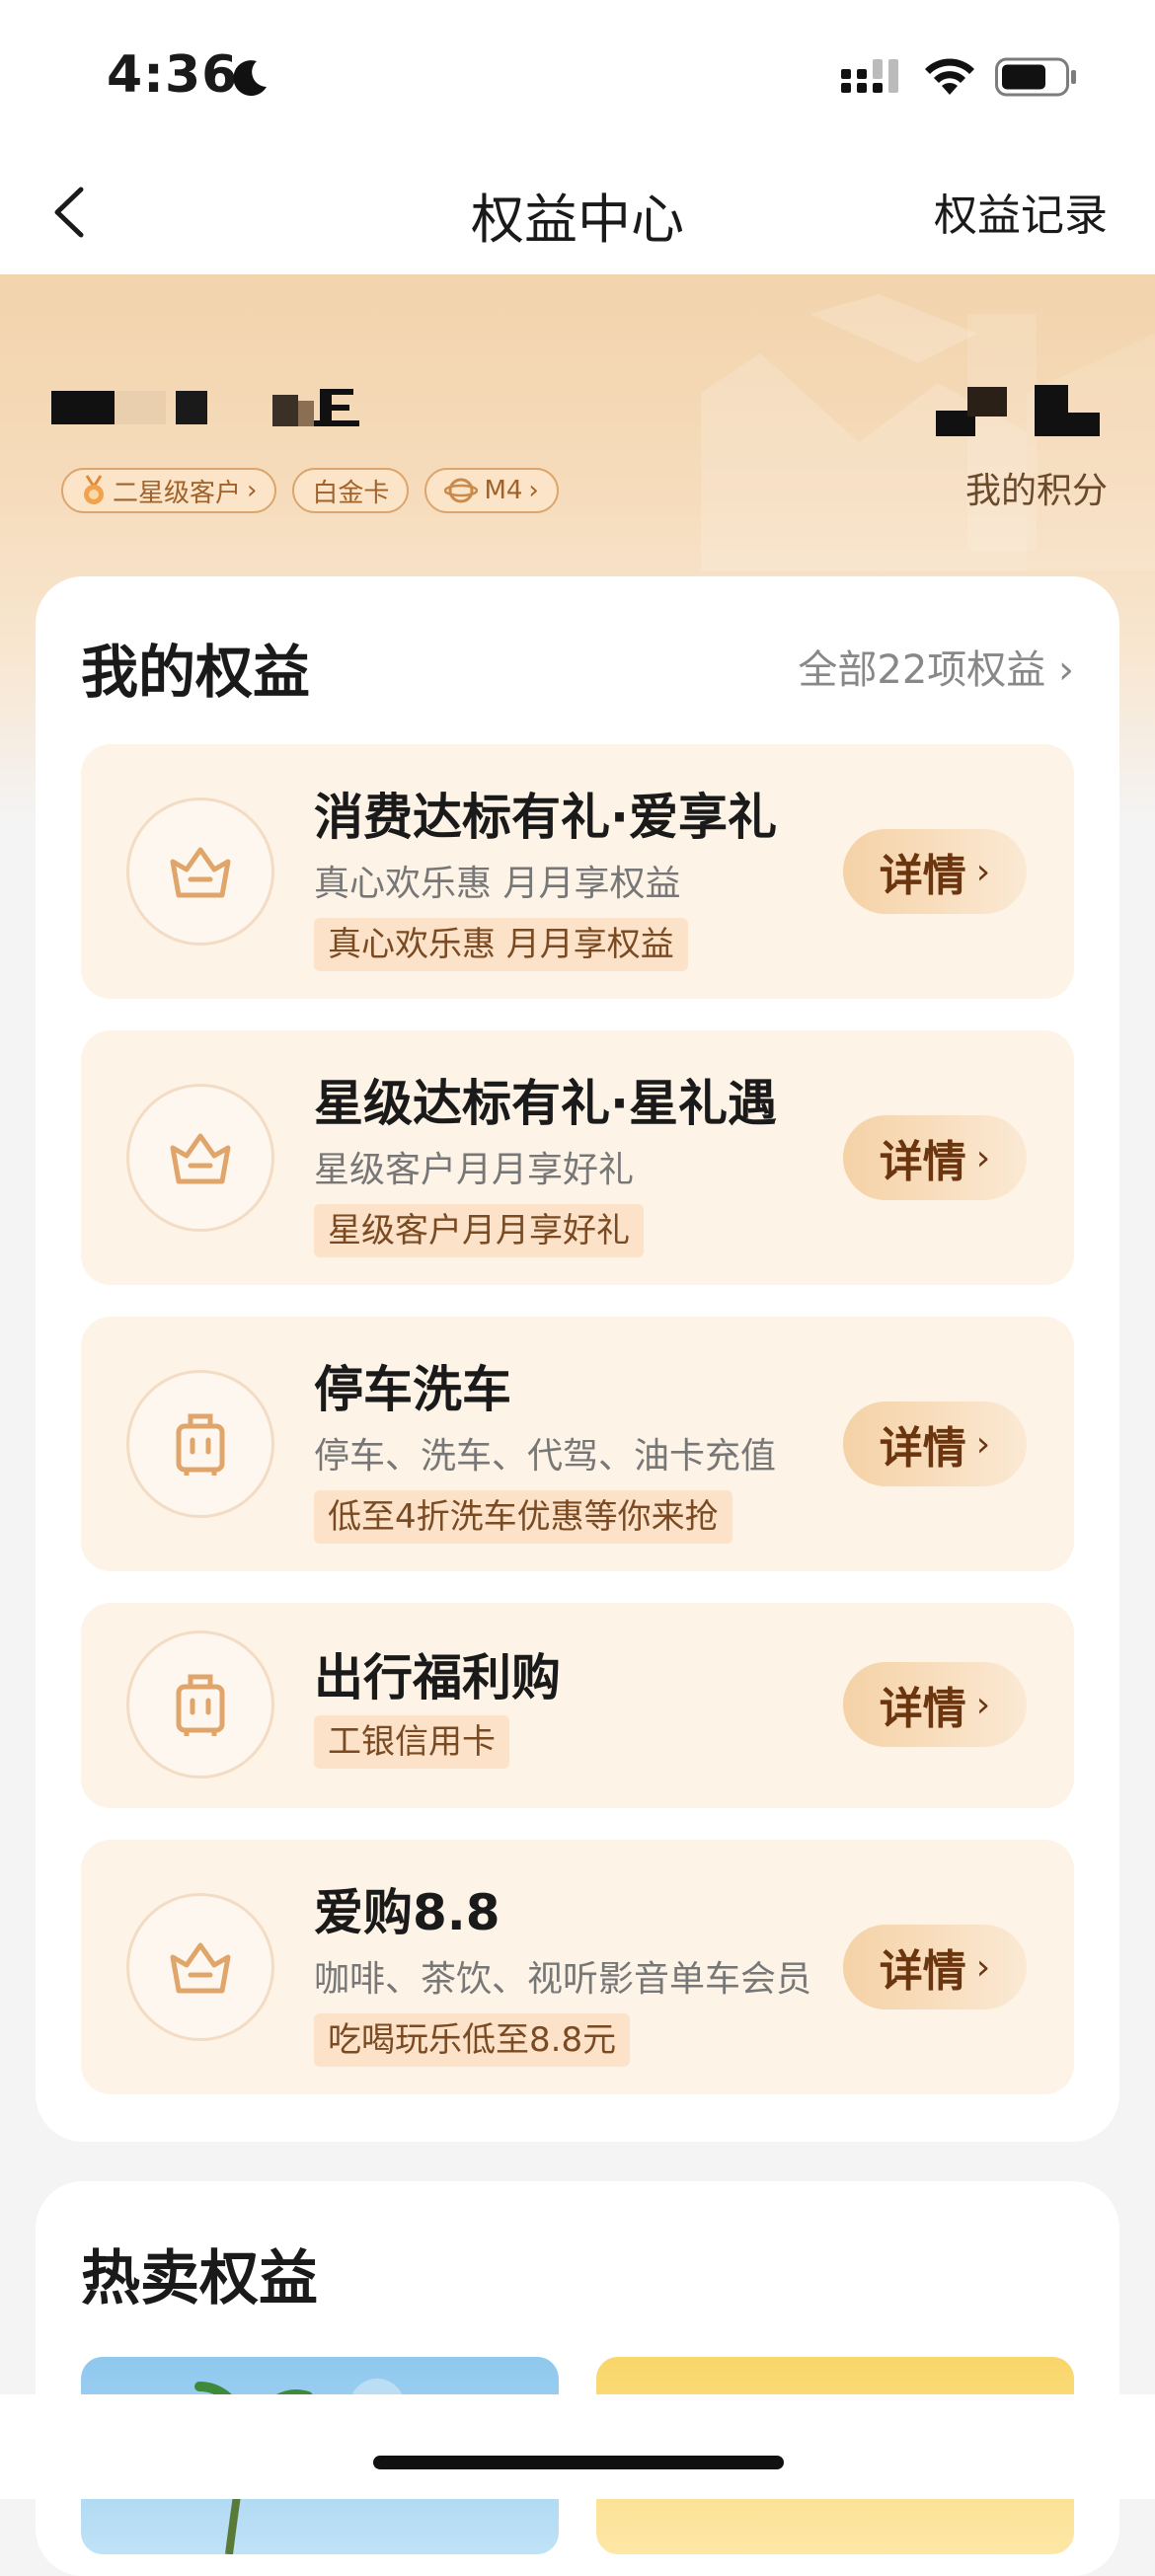  What do you see at coordinates (407, 1912) in the screenshot?
I see `item-title: 爱购8.8` at bounding box center [407, 1912].